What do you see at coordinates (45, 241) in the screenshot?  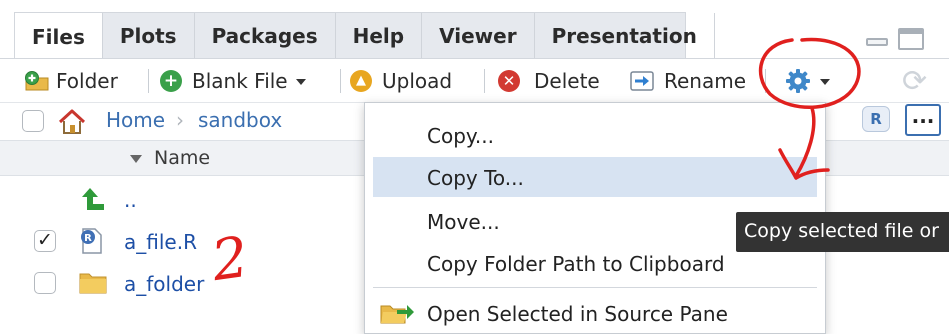 I see `file-checkbox-checked: ✓` at bounding box center [45, 241].